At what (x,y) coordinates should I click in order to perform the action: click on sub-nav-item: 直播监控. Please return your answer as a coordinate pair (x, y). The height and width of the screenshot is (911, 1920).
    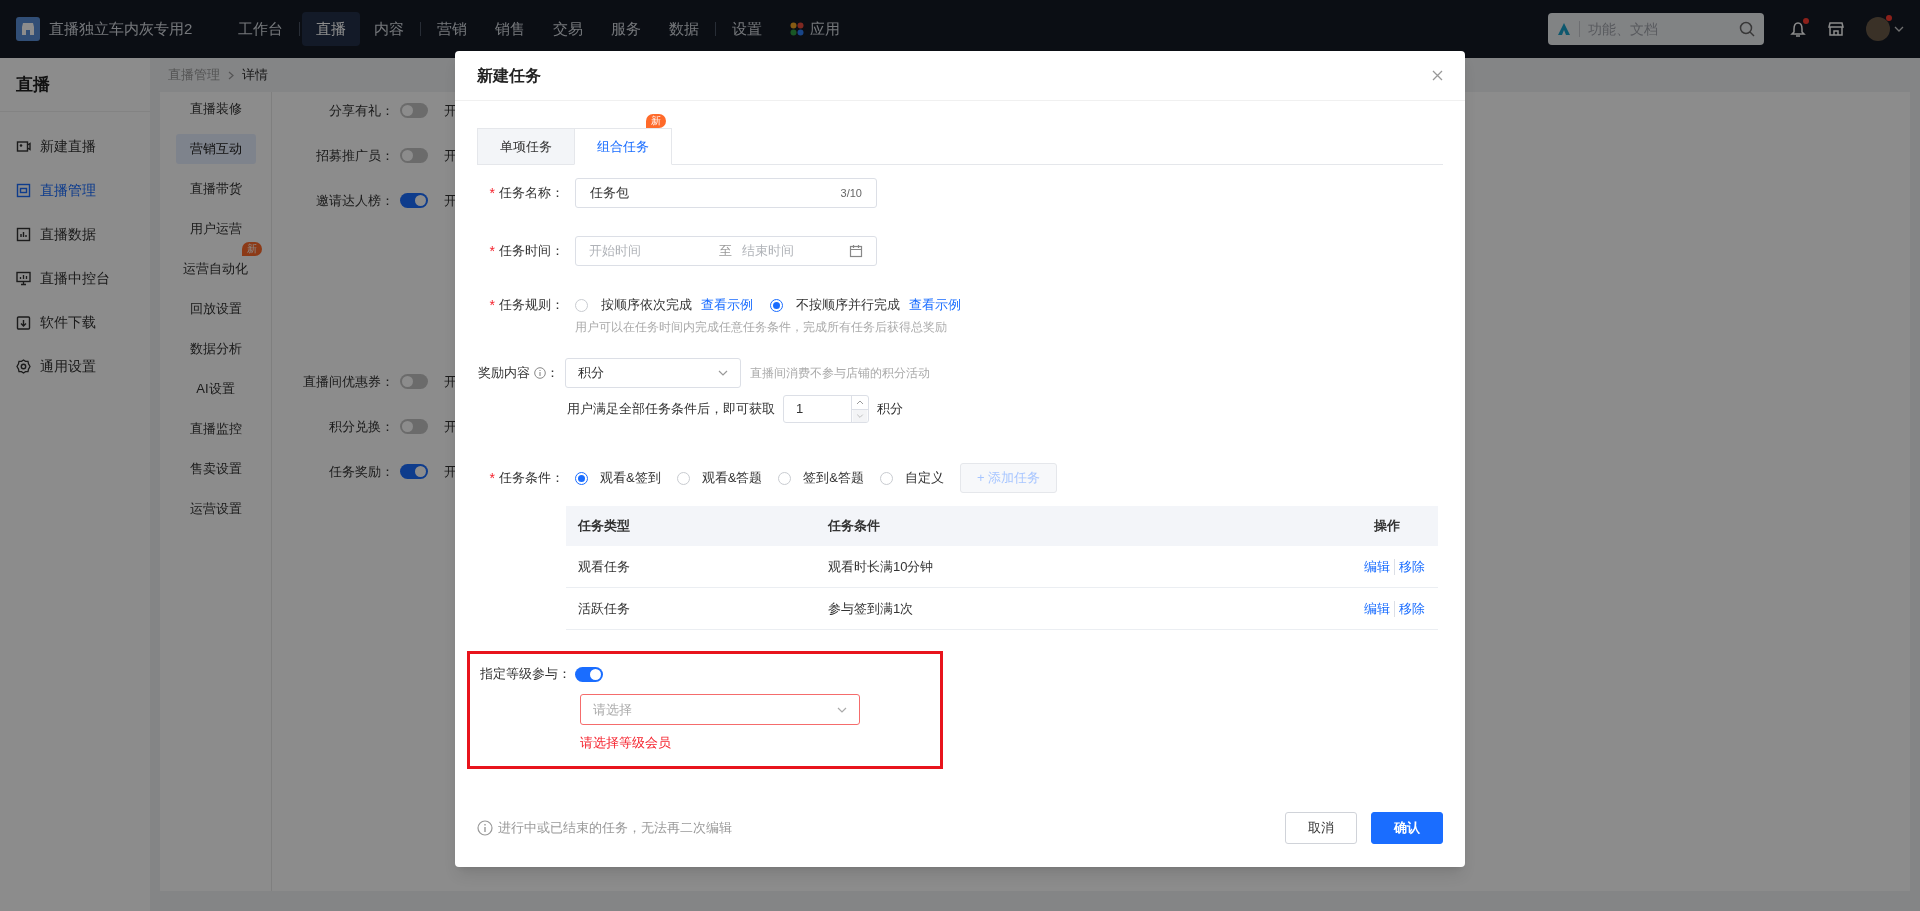
    Looking at the image, I should click on (215, 429).